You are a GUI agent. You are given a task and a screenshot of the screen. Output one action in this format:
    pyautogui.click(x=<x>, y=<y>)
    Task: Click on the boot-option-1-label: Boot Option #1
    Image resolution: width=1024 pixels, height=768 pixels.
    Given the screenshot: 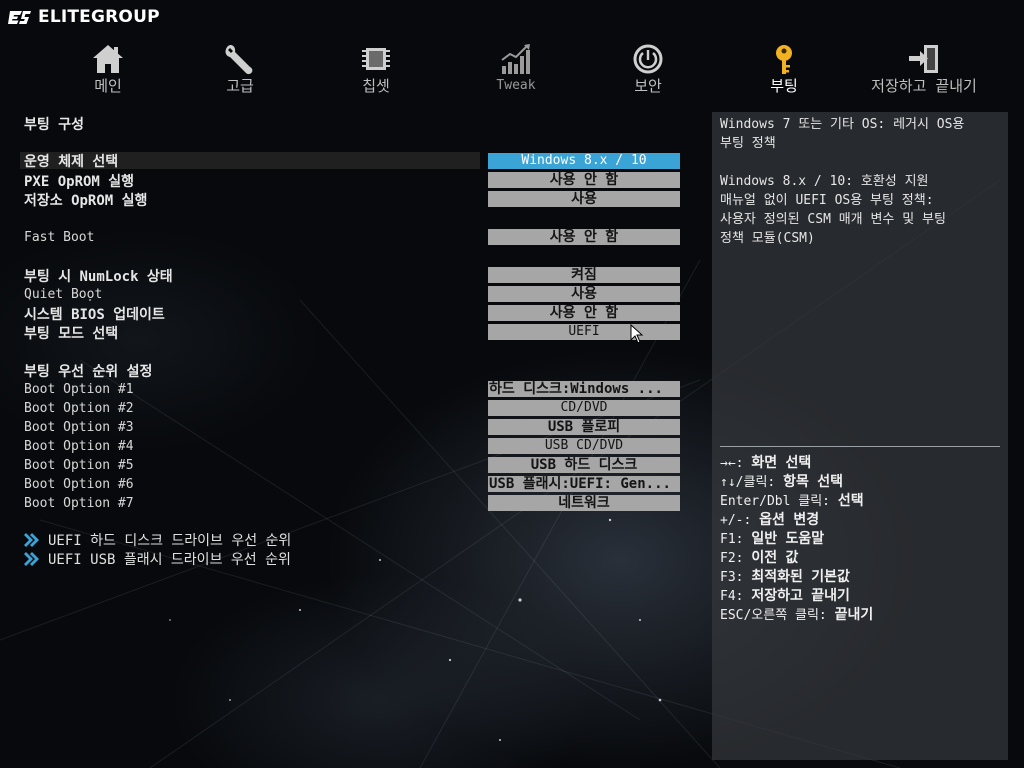 What is the action you would take?
    pyautogui.click(x=79, y=389)
    